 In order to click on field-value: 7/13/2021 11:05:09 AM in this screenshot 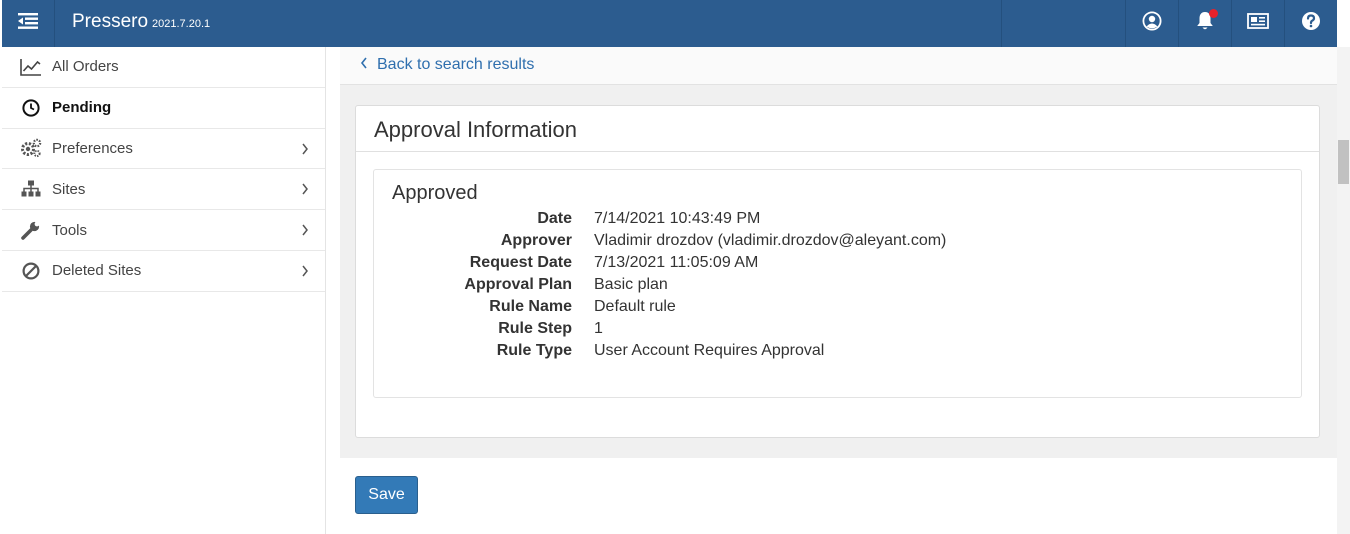, I will do `click(676, 262)`.